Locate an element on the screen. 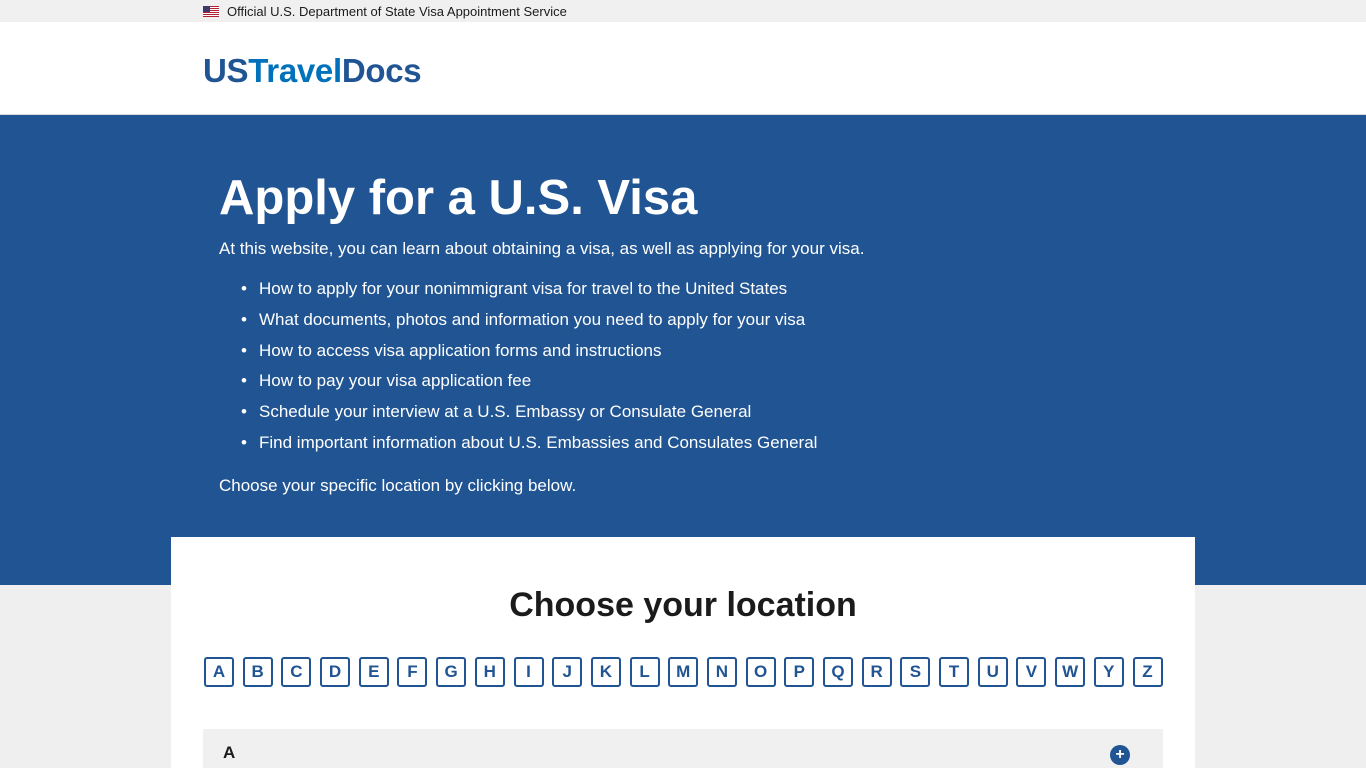 The width and height of the screenshot is (1366, 768). site-logo: USTravelDocs is located at coordinates (312, 68).